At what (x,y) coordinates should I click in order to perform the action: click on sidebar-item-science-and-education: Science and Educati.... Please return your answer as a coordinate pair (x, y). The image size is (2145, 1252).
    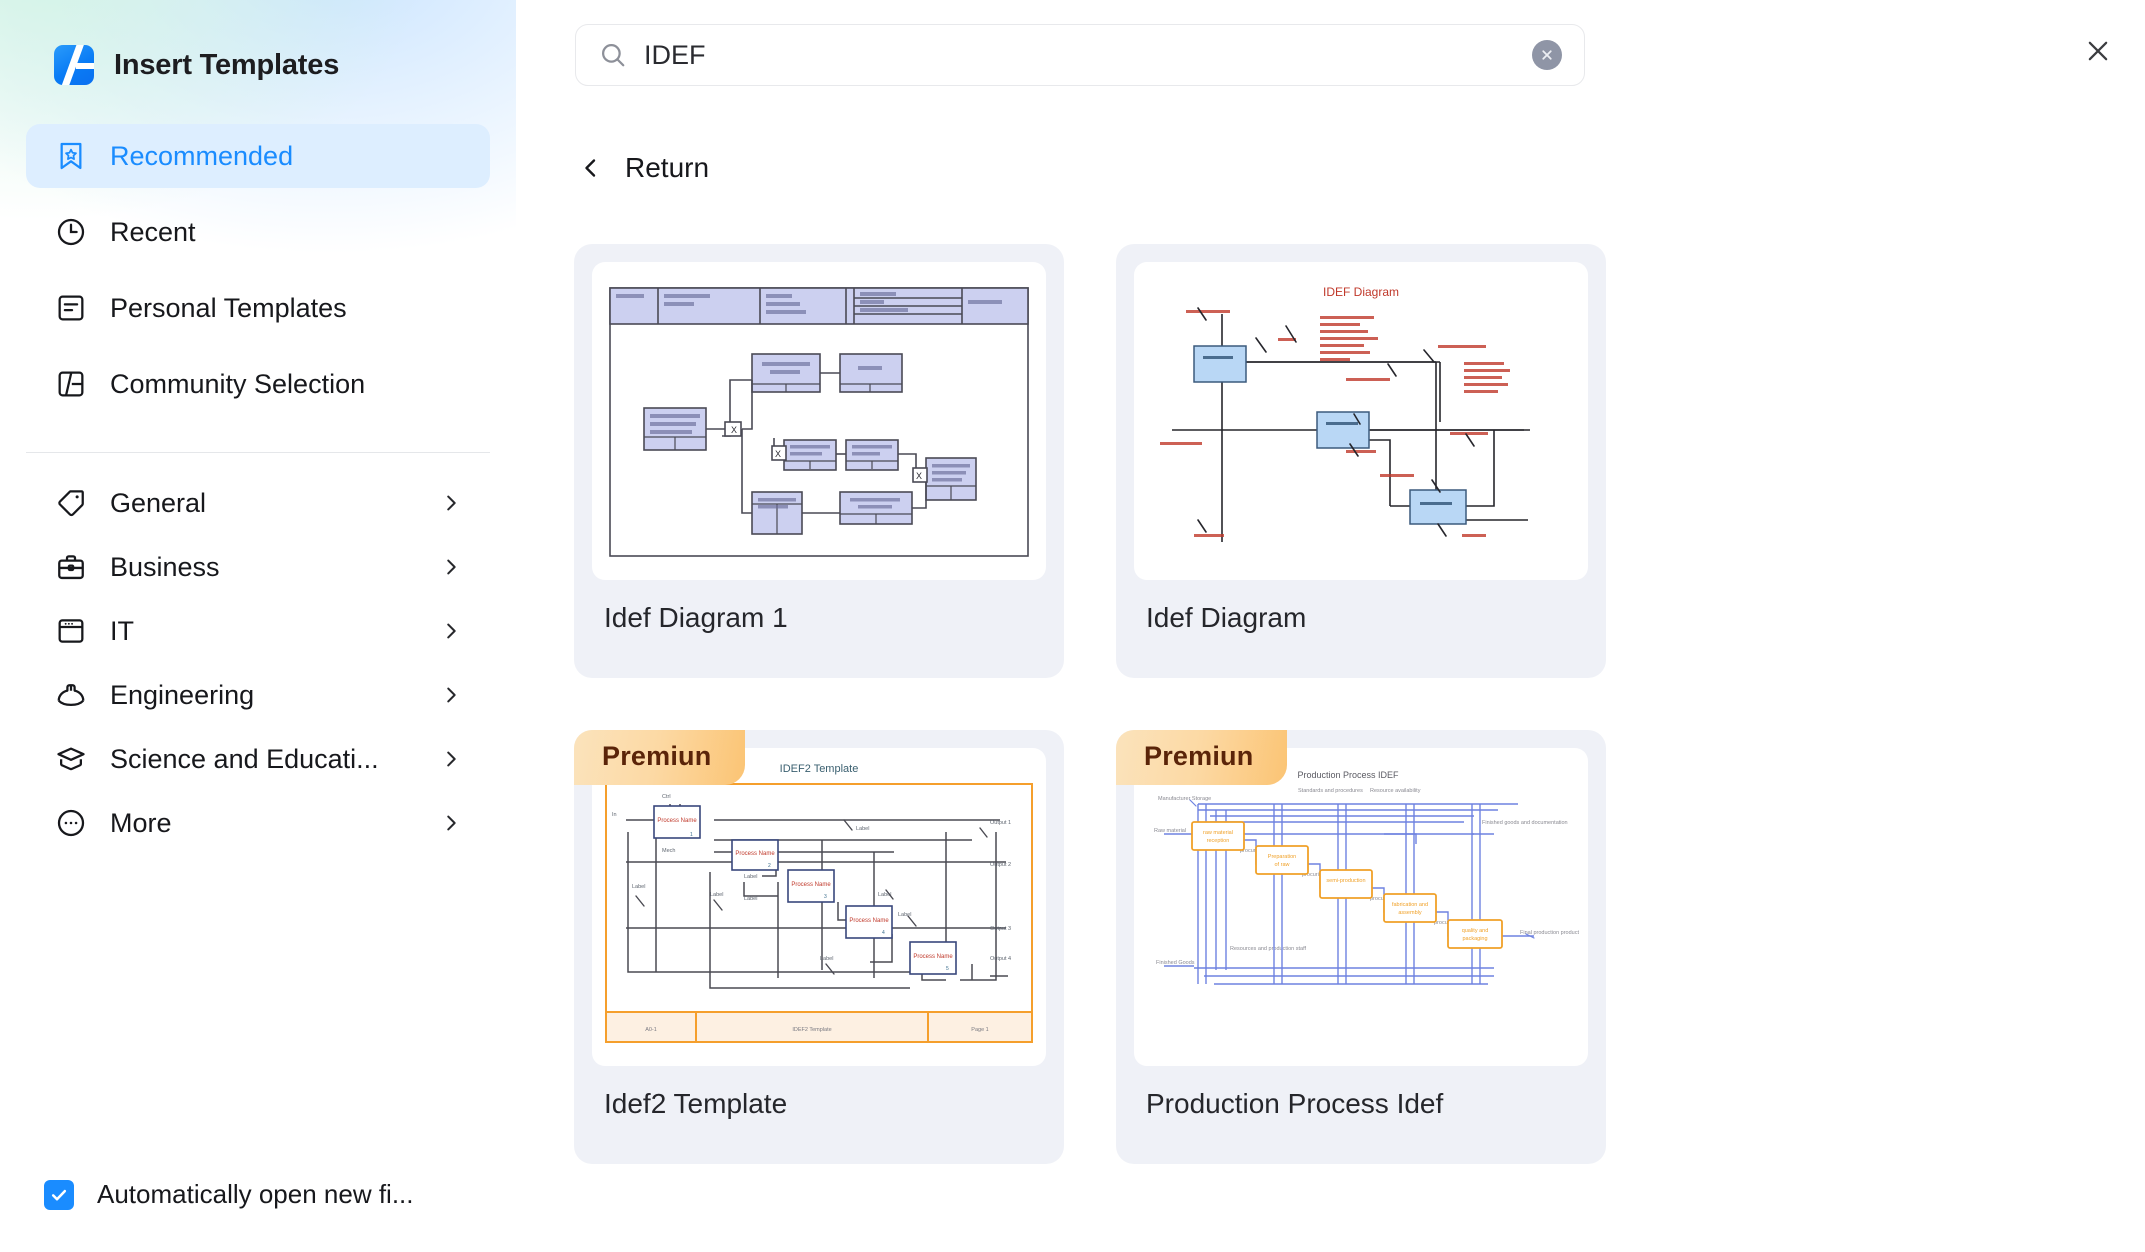
    Looking at the image, I should click on (258, 759).